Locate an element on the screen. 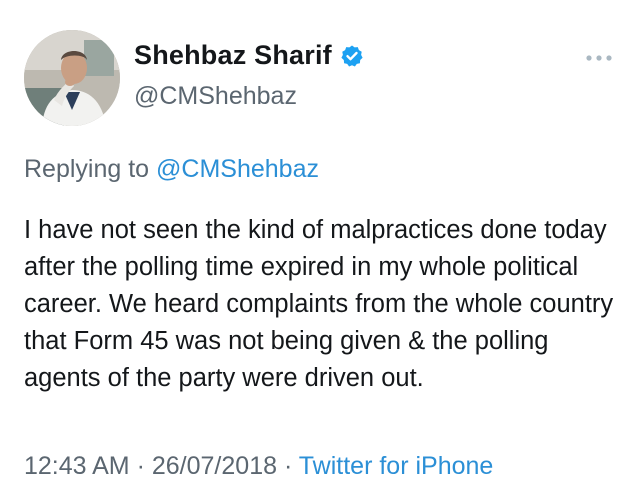 The image size is (640, 497). profile-photo is located at coordinates (72, 78).